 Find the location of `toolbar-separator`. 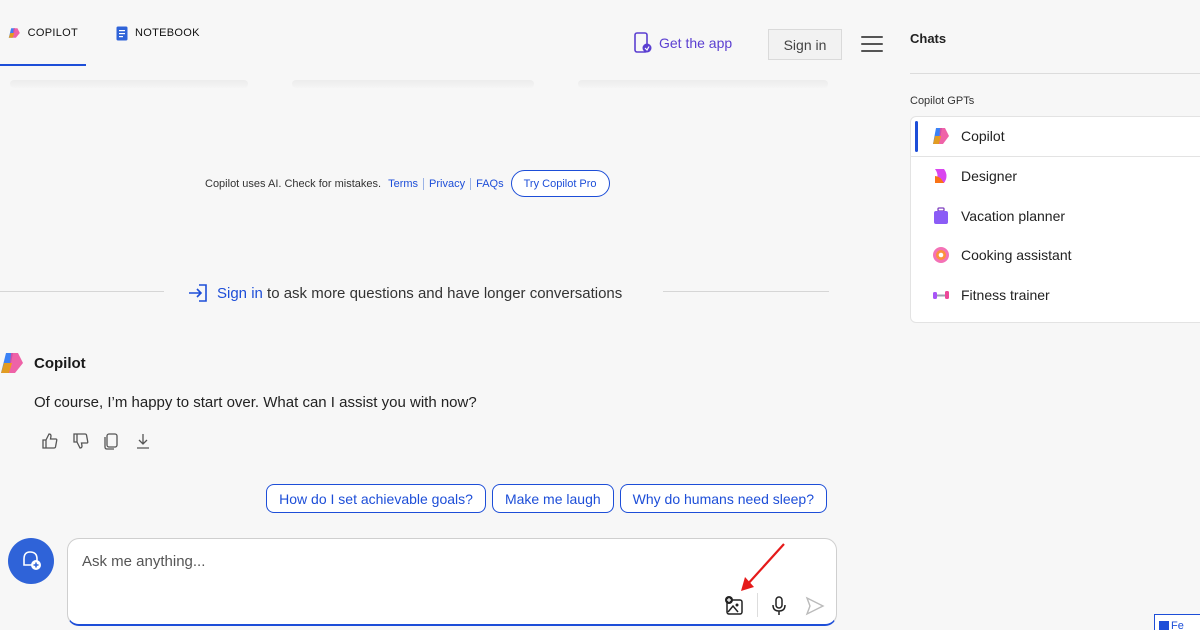

toolbar-separator is located at coordinates (757, 605).